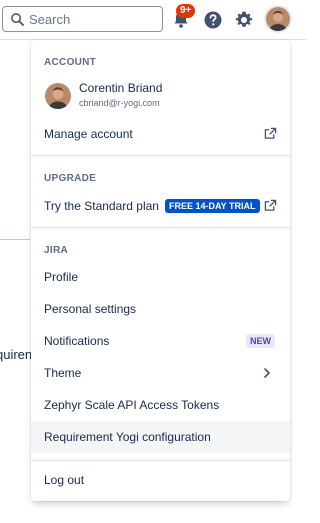 This screenshot has height=523, width=320. I want to click on log-out-item: Log out, so click(160, 480).